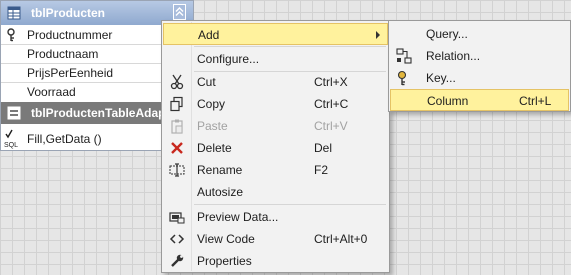  Describe the element at coordinates (70, 73) in the screenshot. I see `column-name: PrijsPerEenheid` at that location.